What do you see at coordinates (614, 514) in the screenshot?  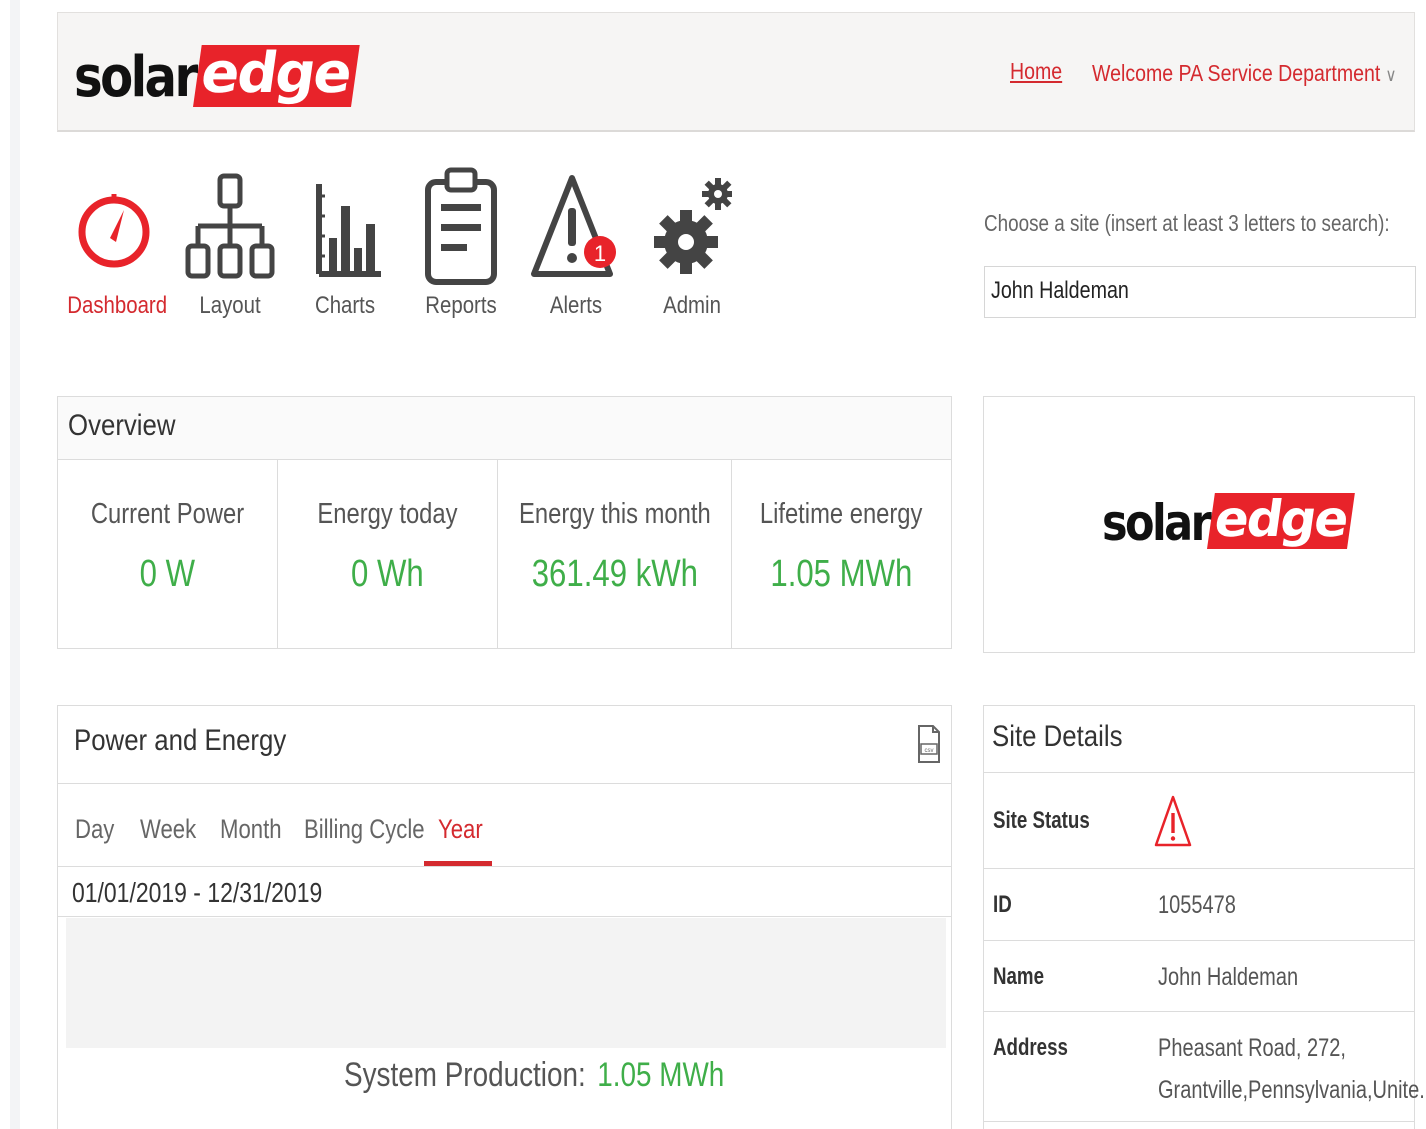 I see `metric-label: Energy this month` at bounding box center [614, 514].